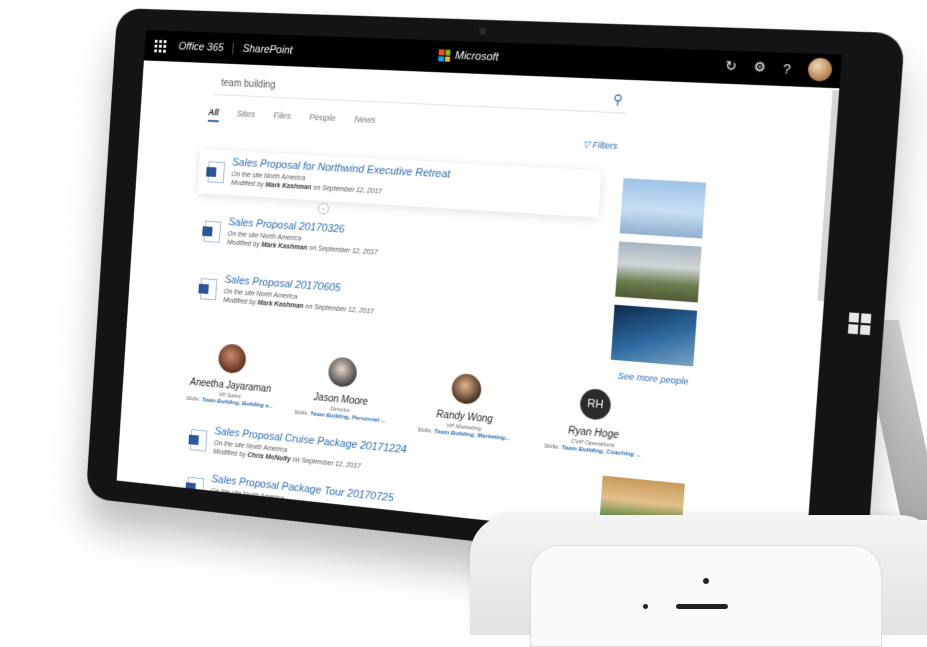 The image size is (927, 647). I want to click on phone-screen, so click(706, 596).